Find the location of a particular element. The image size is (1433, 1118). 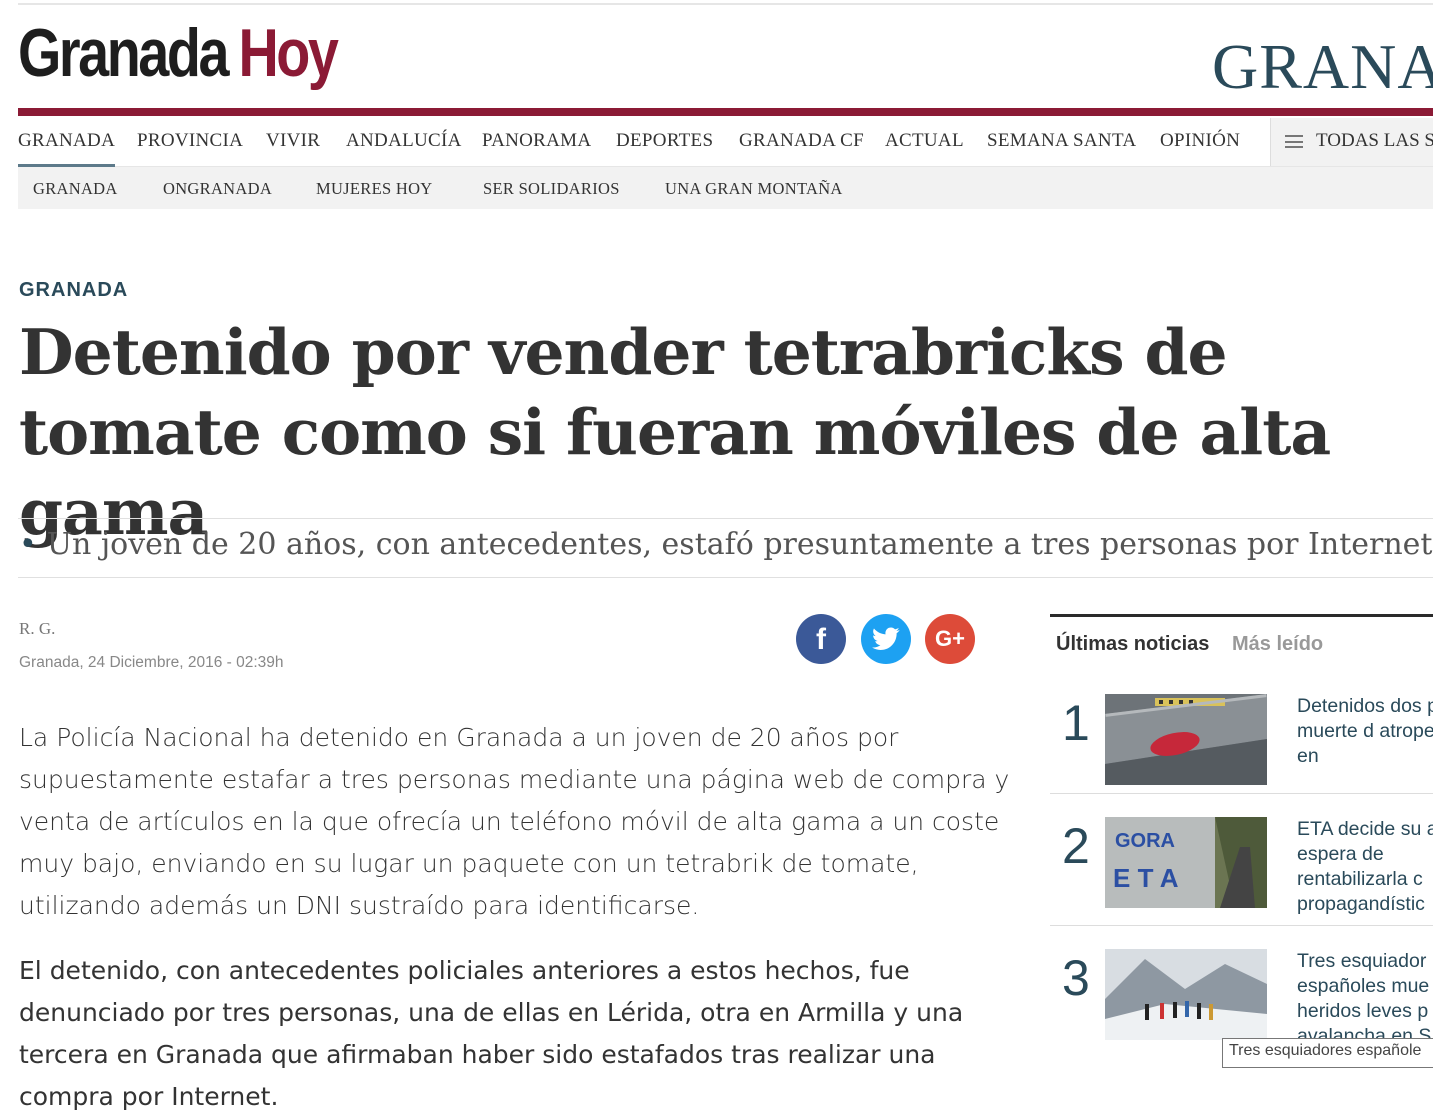

sidebar-top-rule is located at coordinates (1241, 615).